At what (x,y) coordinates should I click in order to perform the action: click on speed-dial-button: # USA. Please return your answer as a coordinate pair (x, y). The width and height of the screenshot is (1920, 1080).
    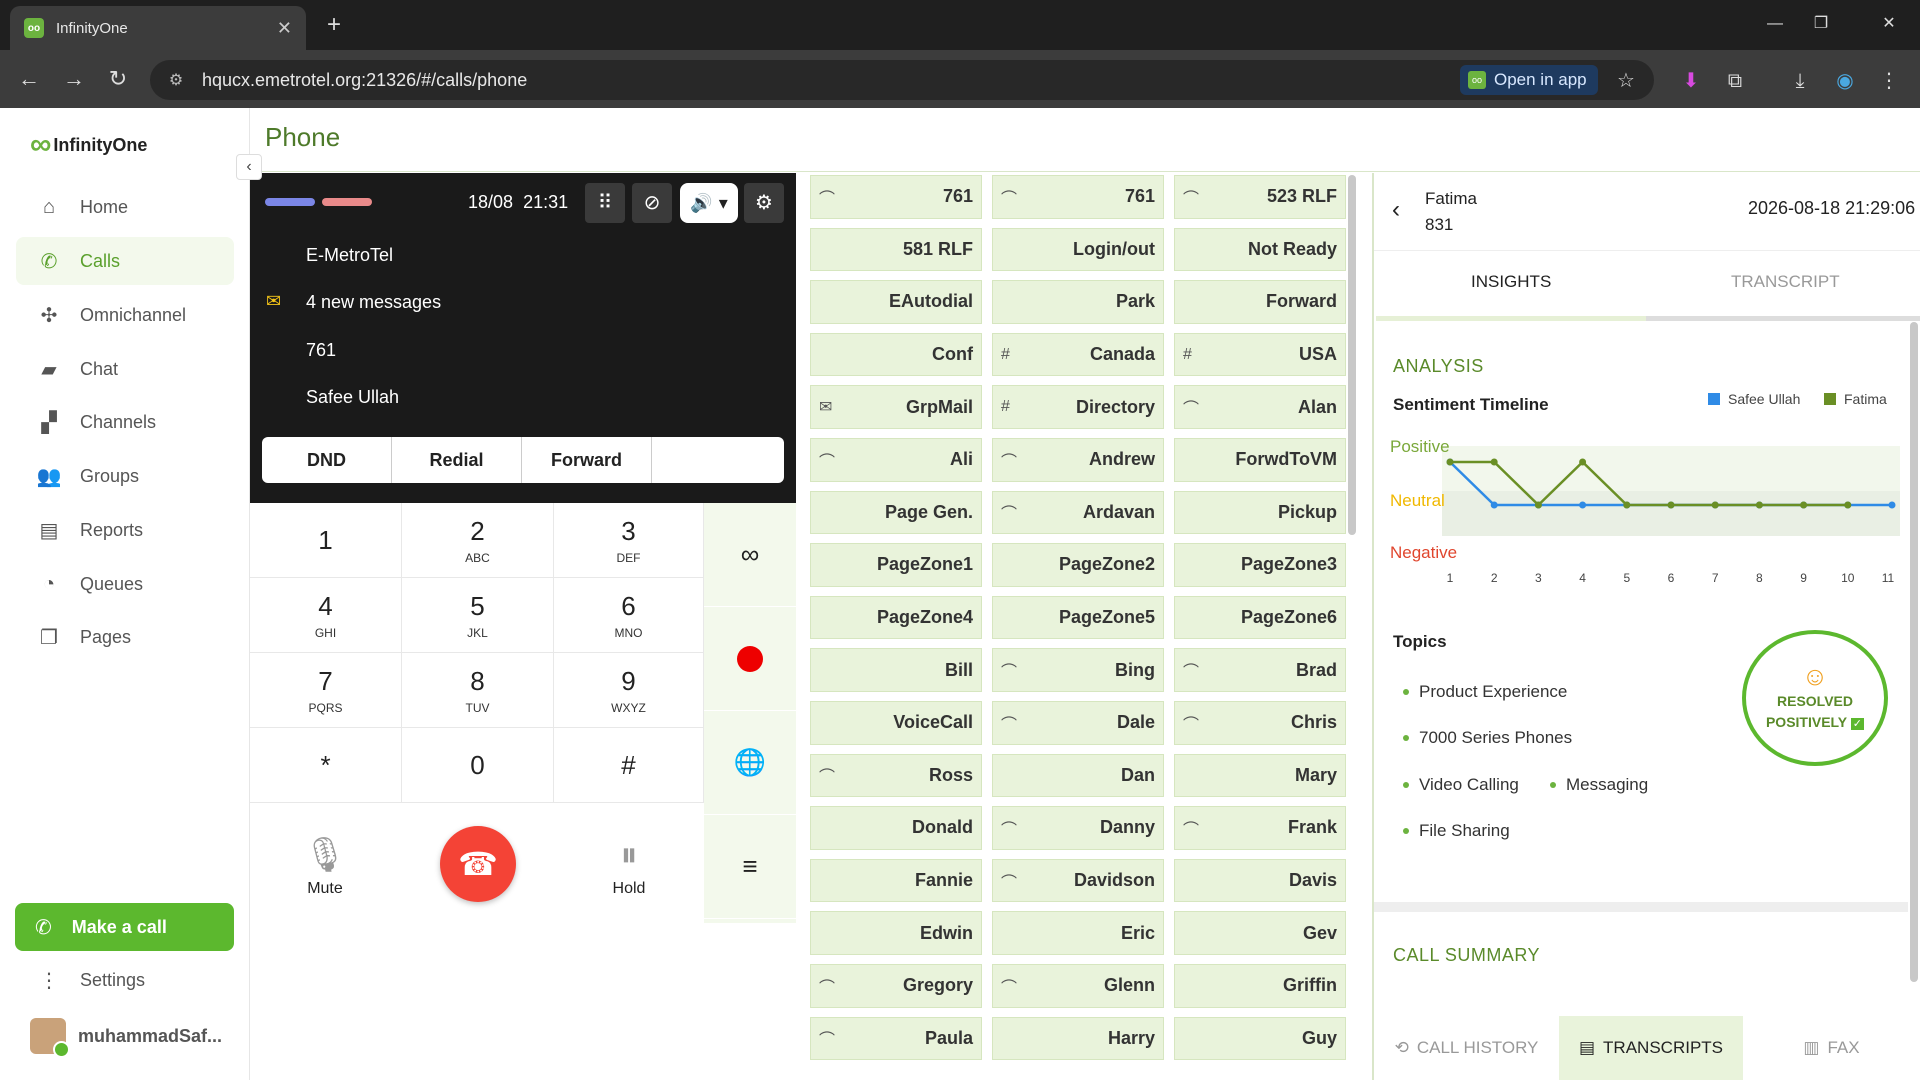
    Looking at the image, I should click on (1260, 354).